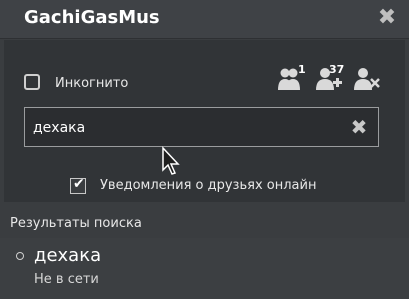  What do you see at coordinates (171, 160) in the screenshot?
I see `mouse-cursor-icon` at bounding box center [171, 160].